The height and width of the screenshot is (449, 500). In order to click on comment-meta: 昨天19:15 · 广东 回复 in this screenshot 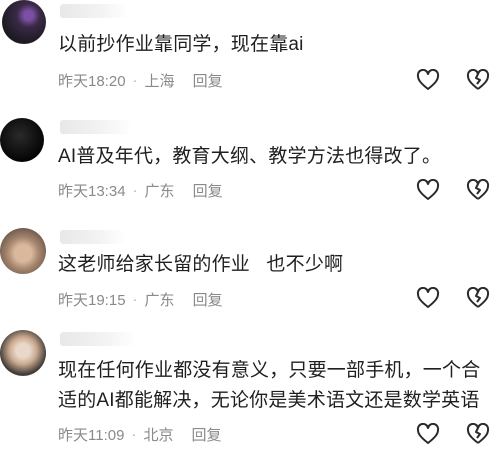, I will do `click(140, 299)`.